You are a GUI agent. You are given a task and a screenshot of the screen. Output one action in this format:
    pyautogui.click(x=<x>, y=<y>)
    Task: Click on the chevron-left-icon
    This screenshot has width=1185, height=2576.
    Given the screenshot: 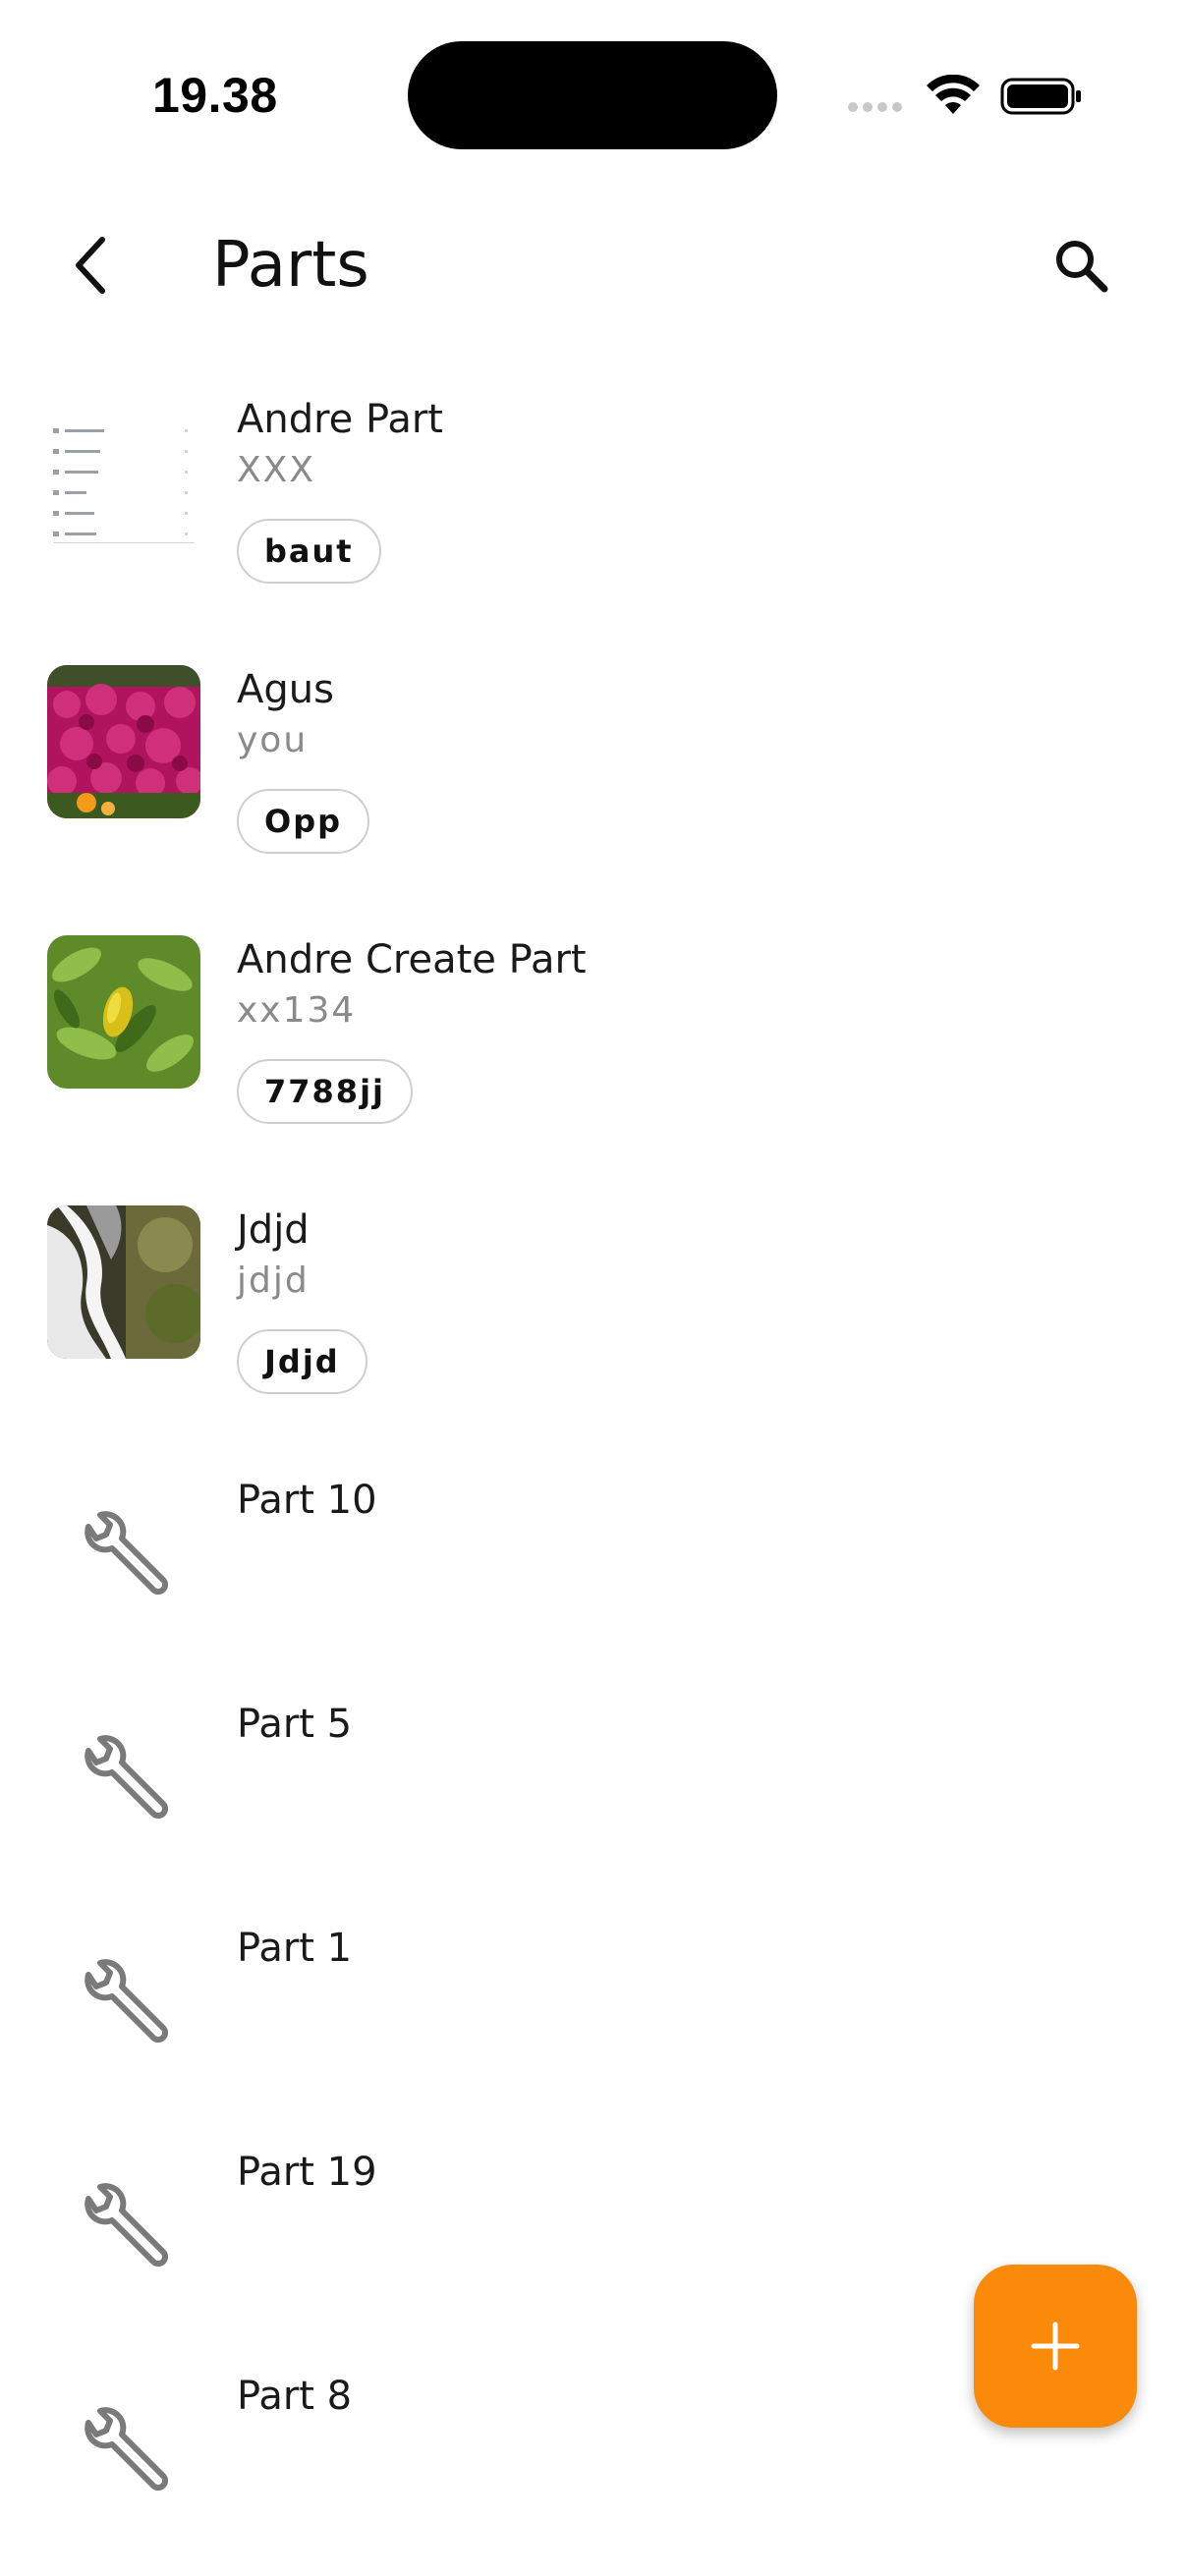 What is the action you would take?
    pyautogui.click(x=91, y=265)
    